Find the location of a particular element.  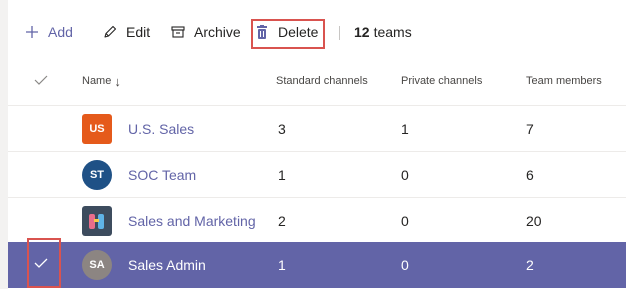

column-header-standard-channels: Standard channels is located at coordinates (322, 81).